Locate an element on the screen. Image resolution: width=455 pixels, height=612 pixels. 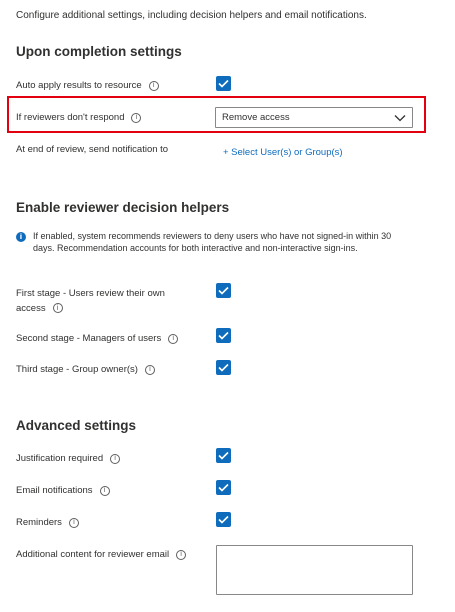
reminders-checkbox is located at coordinates (223, 519).